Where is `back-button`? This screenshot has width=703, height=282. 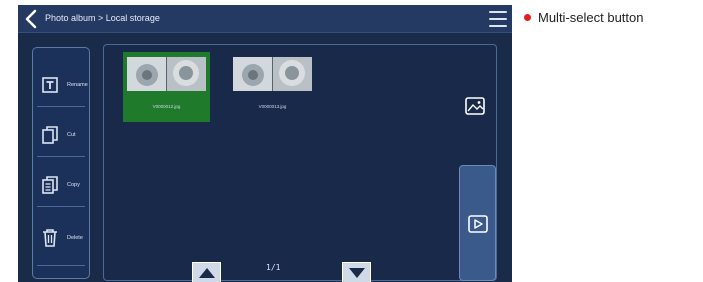 back-button is located at coordinates (31, 19).